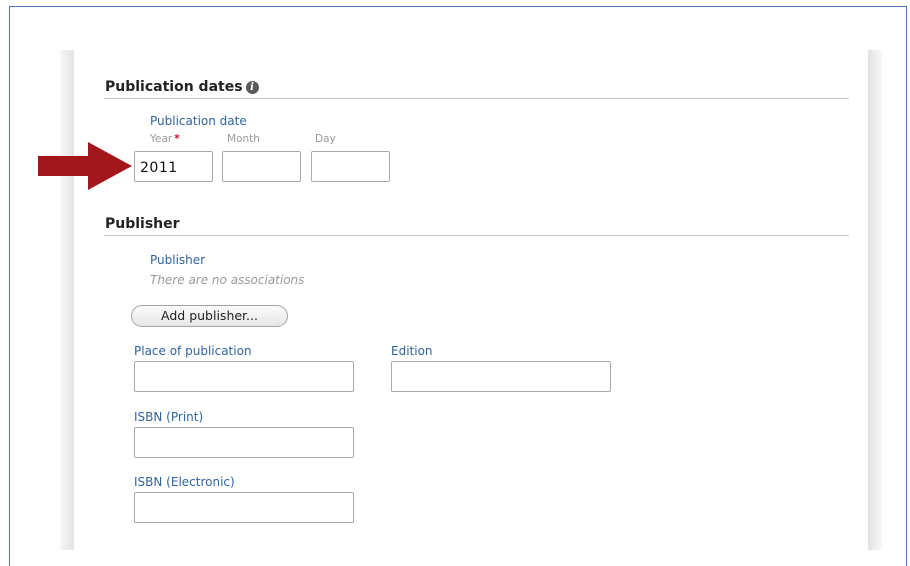 This screenshot has width=910, height=566. I want to click on isbn-electronic-label: ISBN (Electronic), so click(184, 482).